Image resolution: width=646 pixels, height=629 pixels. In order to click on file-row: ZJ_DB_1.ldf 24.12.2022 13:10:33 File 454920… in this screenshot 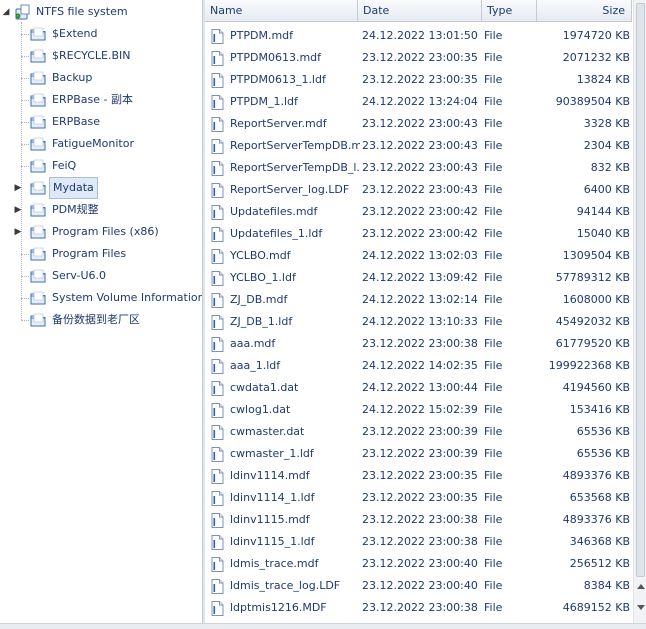, I will do `click(419, 322)`.